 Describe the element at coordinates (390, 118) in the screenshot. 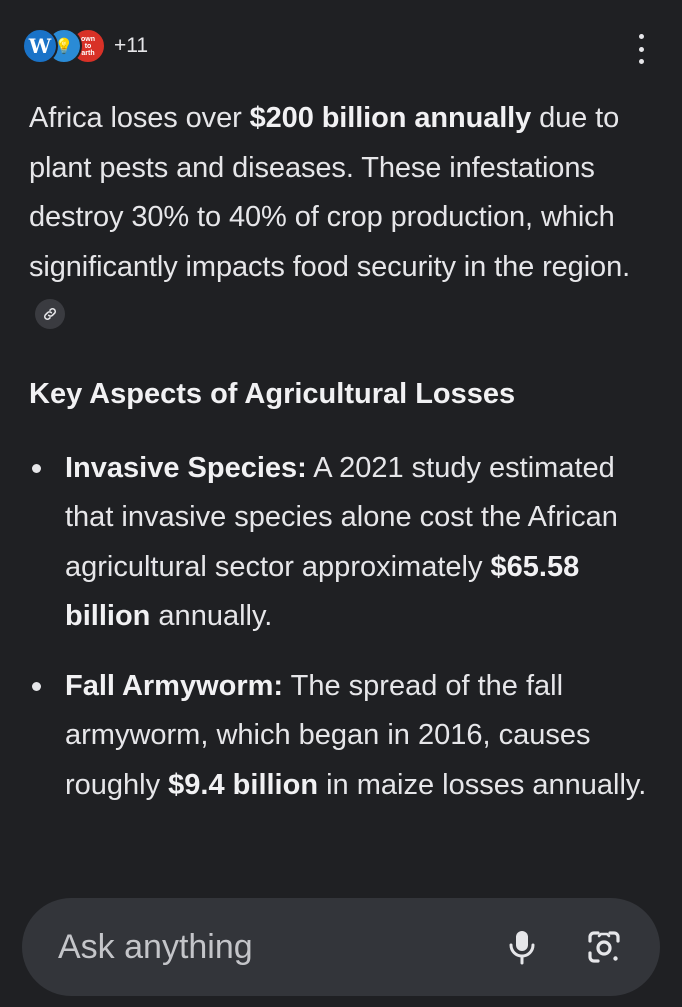

I see `emphasis-amount: $200 billion annually` at that location.